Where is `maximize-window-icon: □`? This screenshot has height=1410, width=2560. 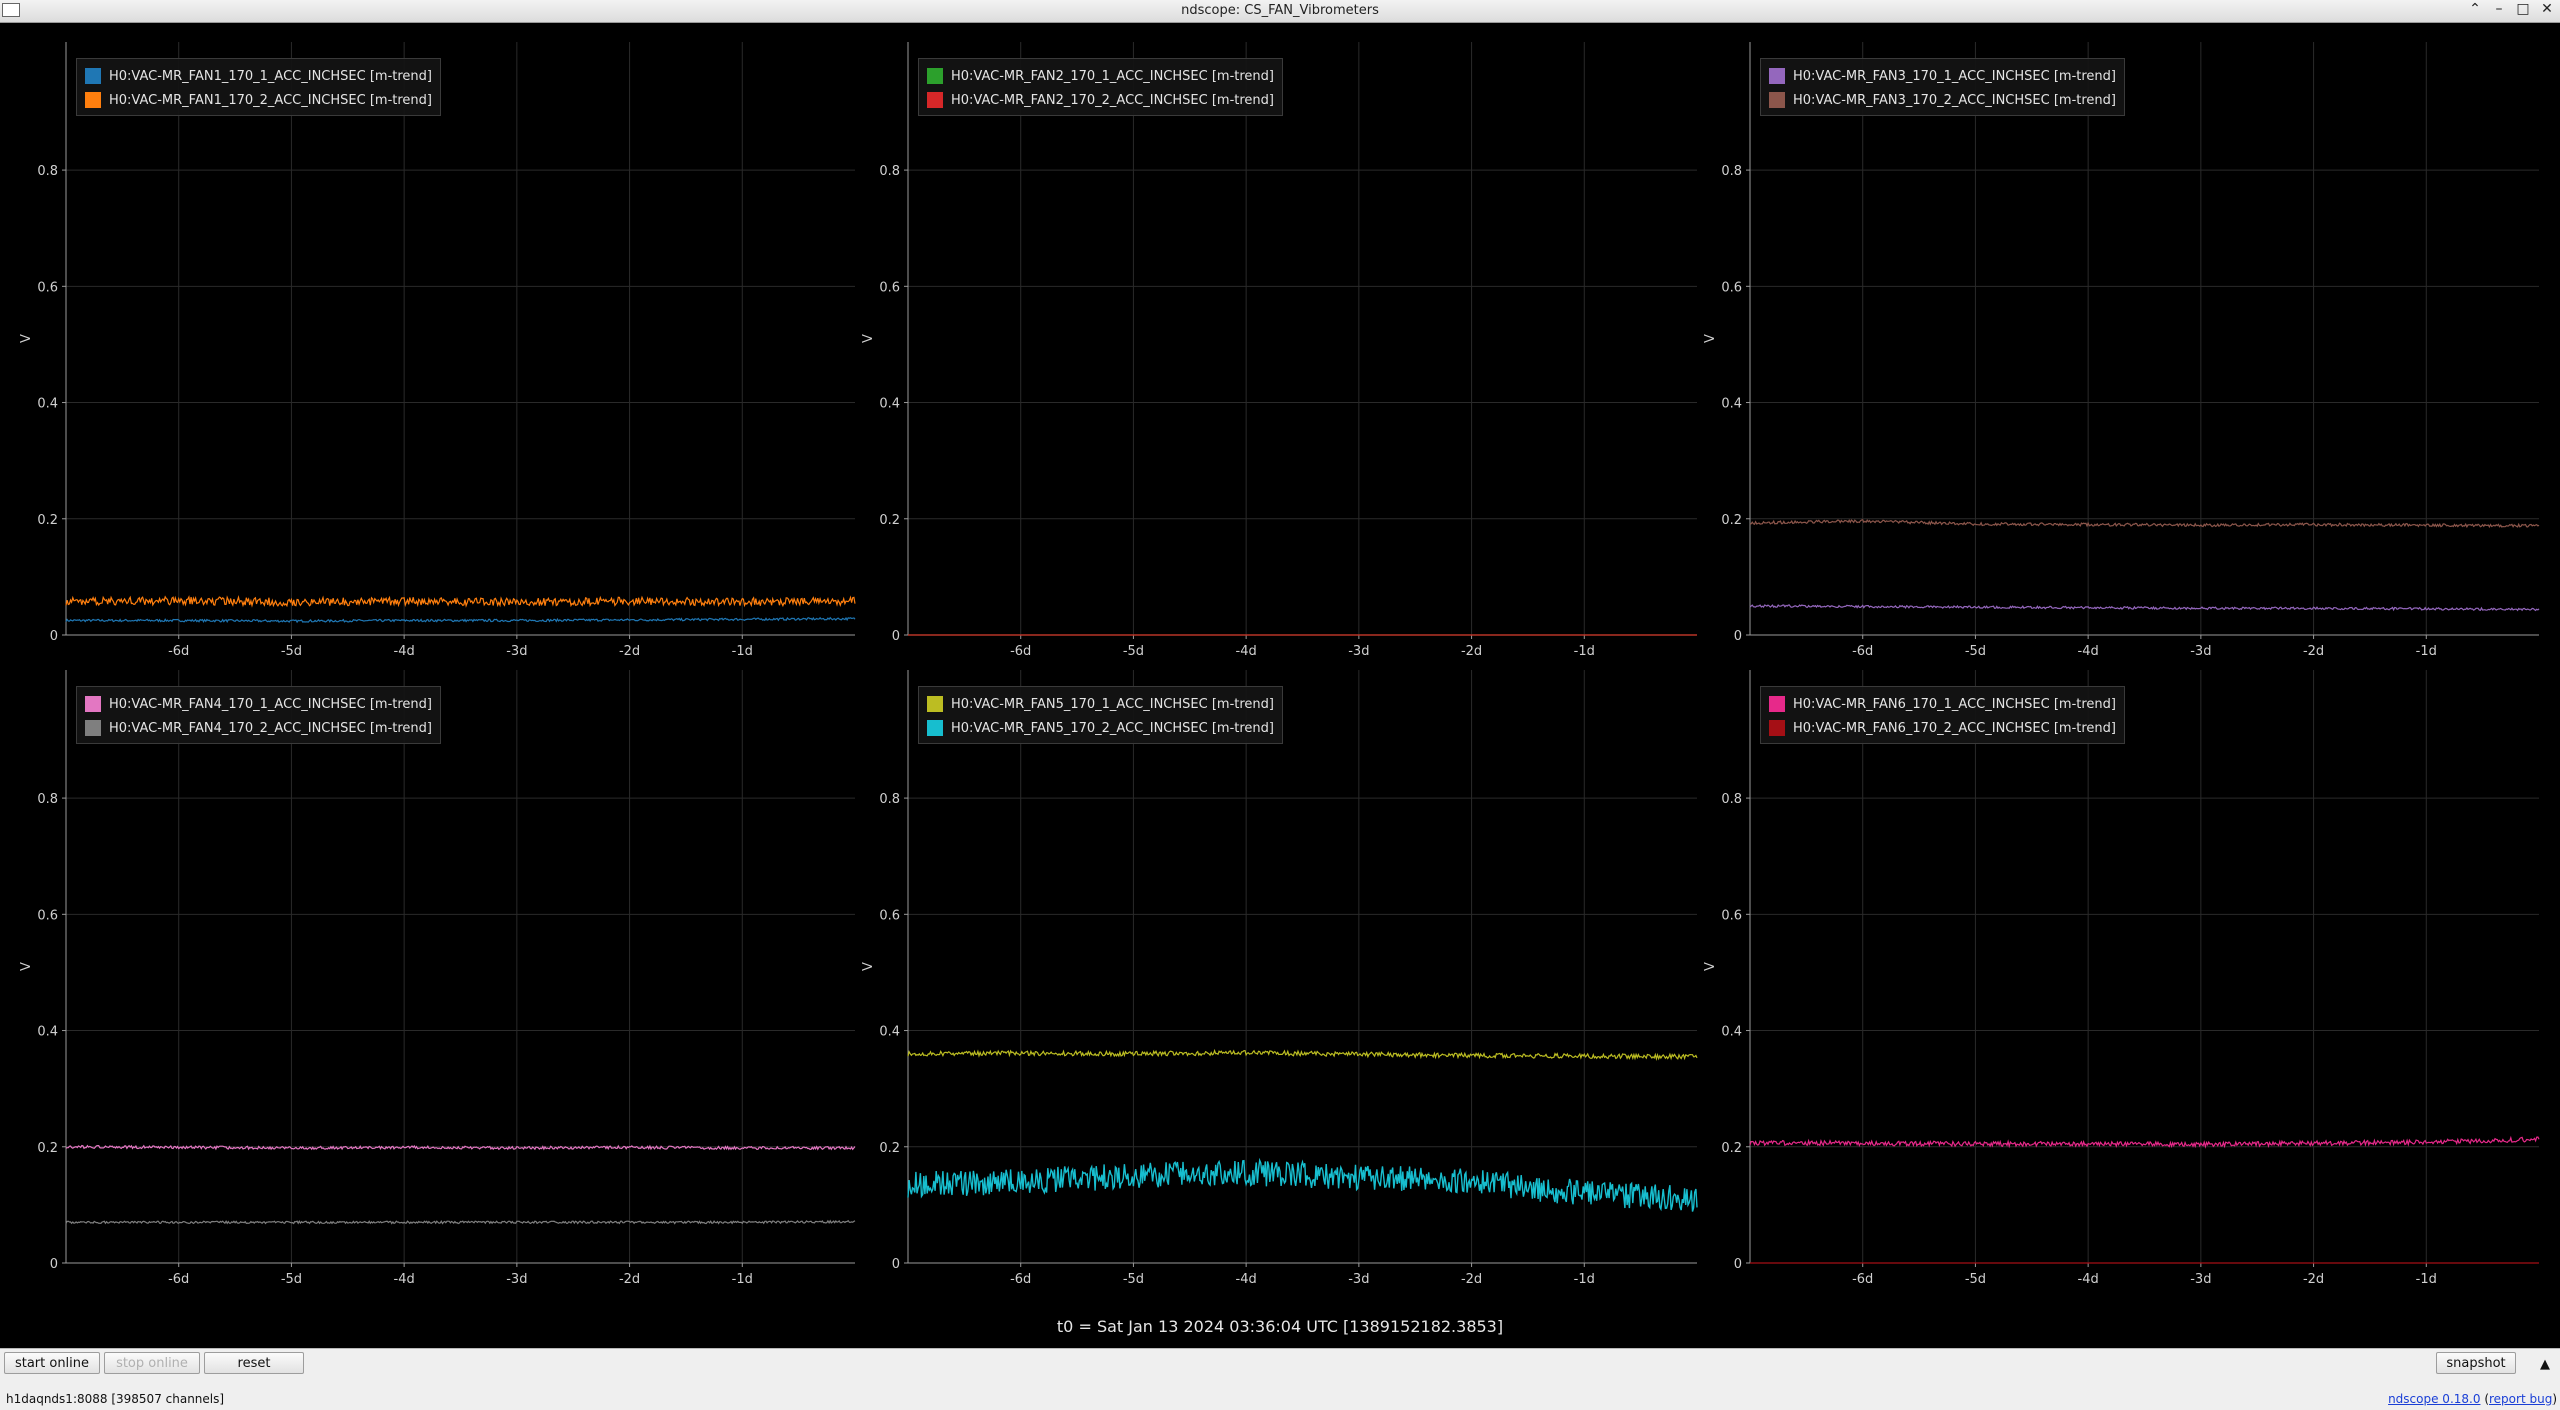 maximize-window-icon: □ is located at coordinates (2523, 9).